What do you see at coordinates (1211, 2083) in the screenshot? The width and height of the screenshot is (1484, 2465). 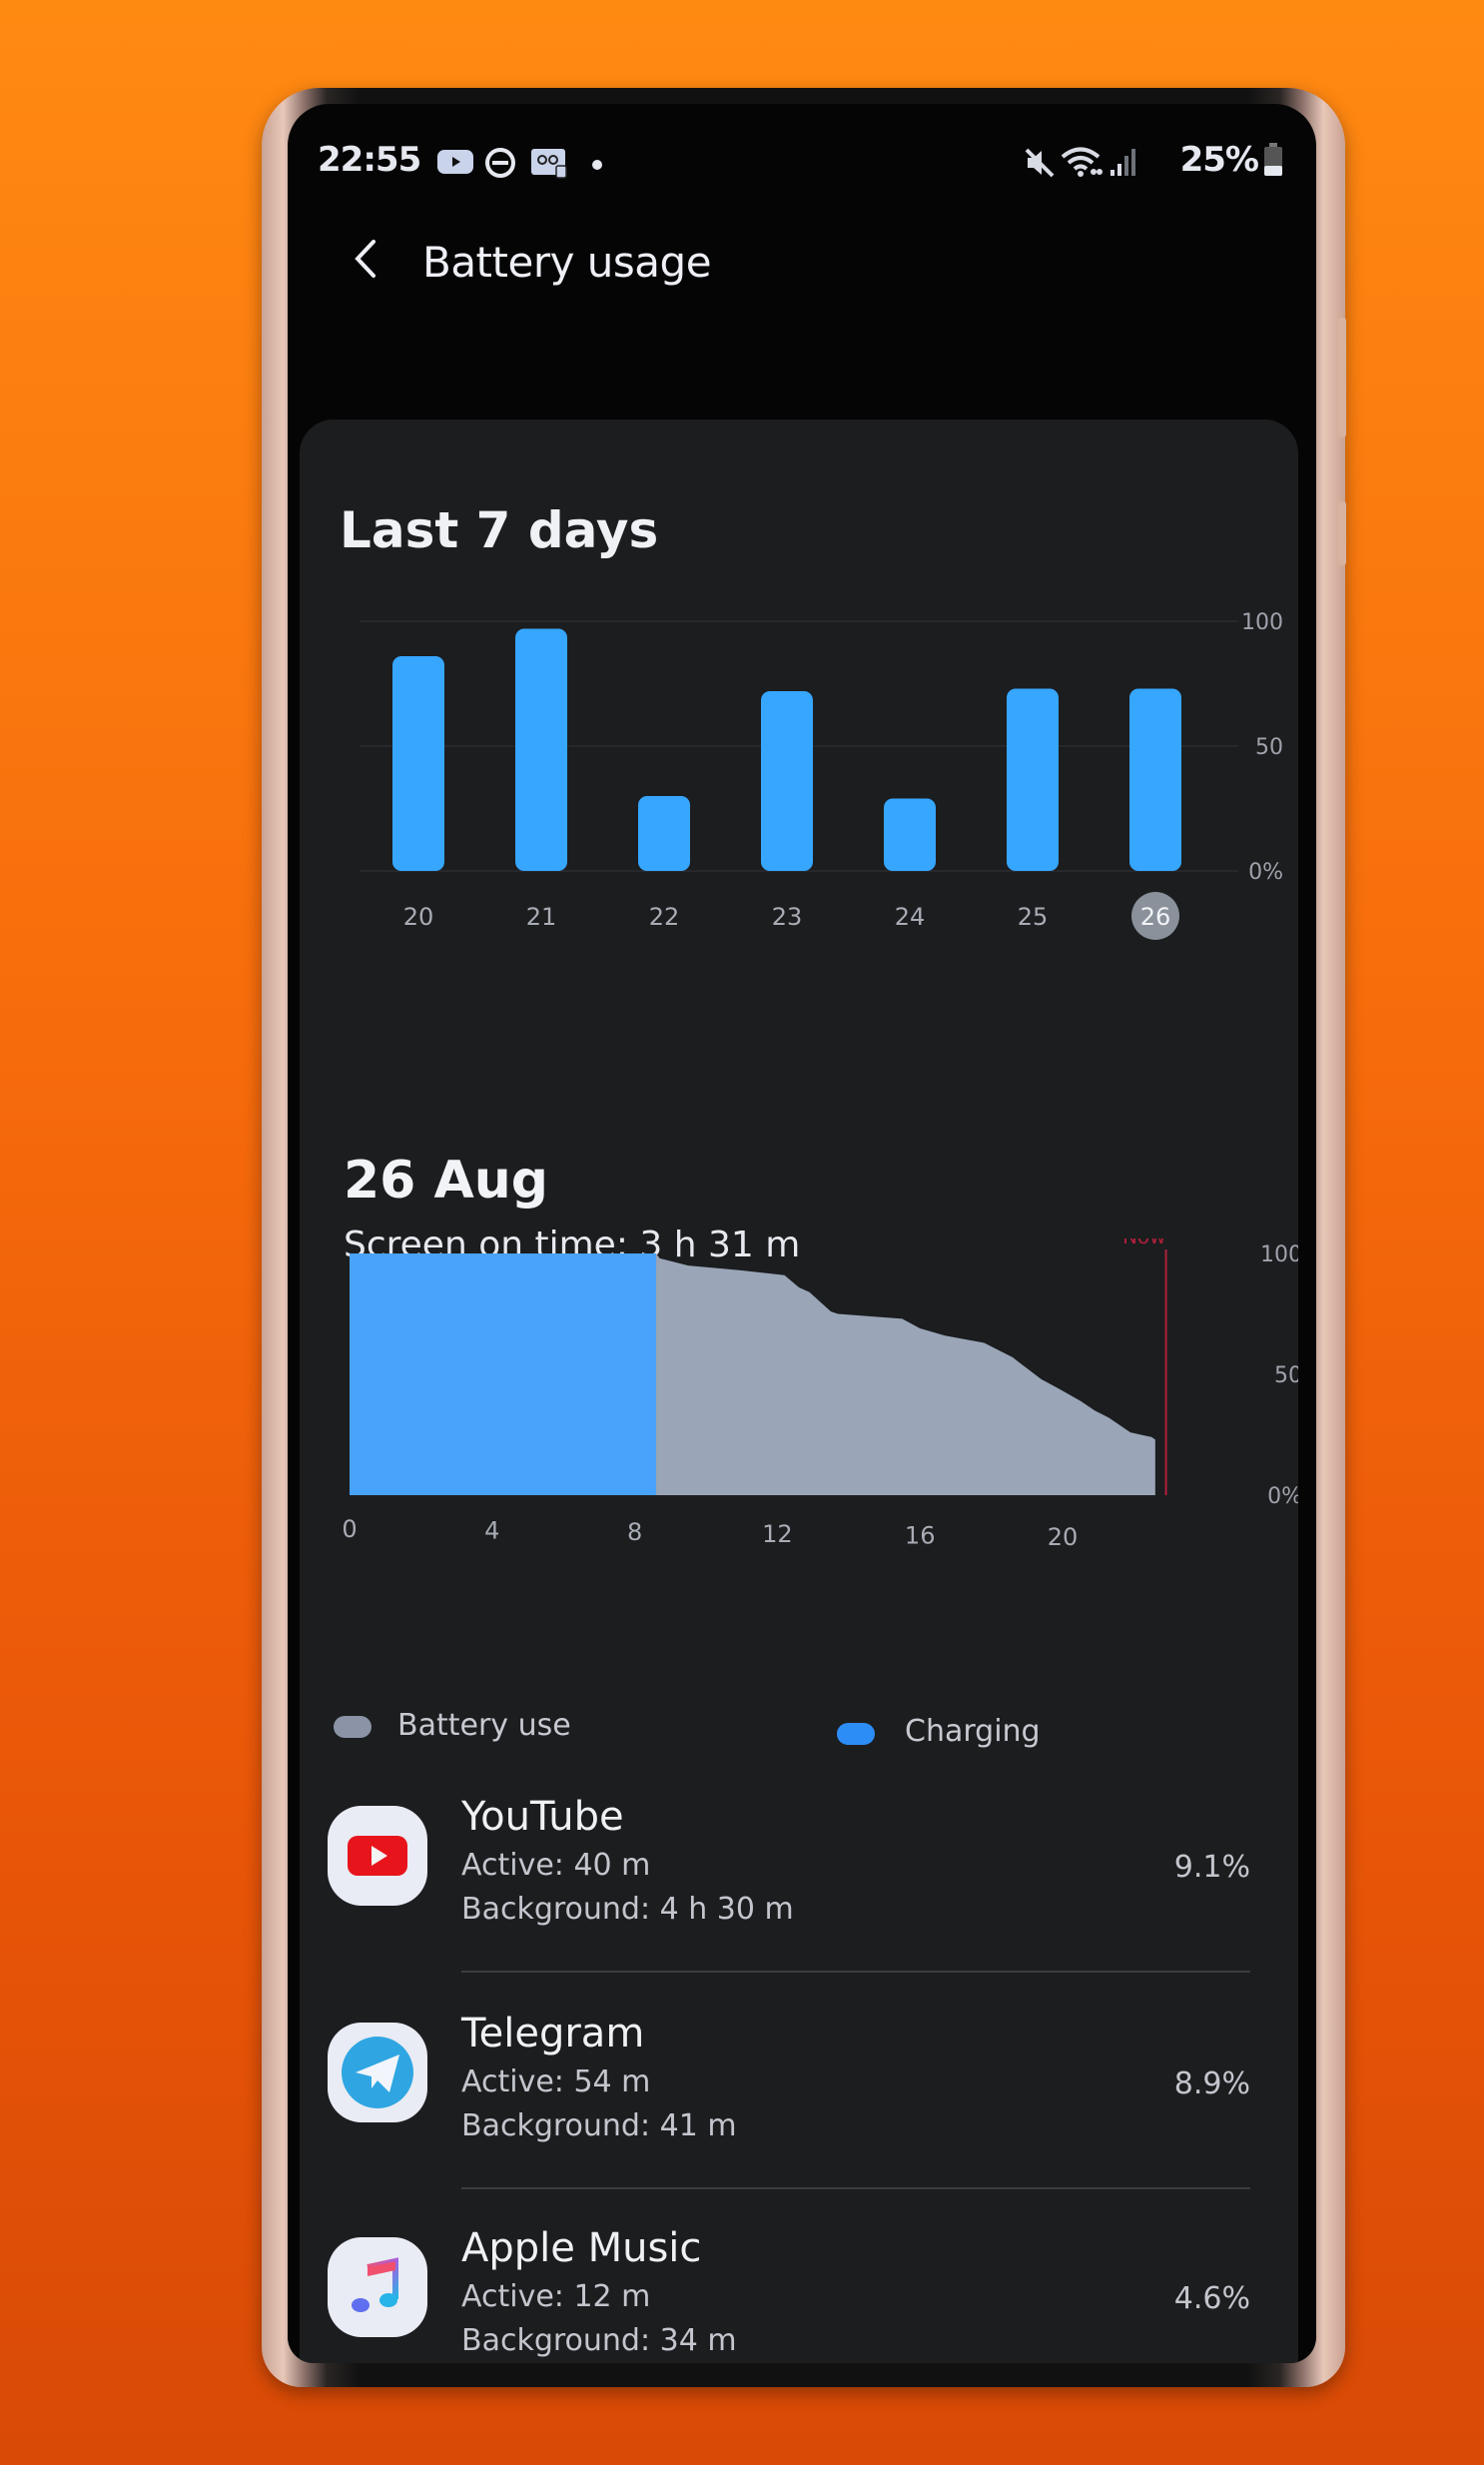 I see `app-usage-percent: 8.9%` at bounding box center [1211, 2083].